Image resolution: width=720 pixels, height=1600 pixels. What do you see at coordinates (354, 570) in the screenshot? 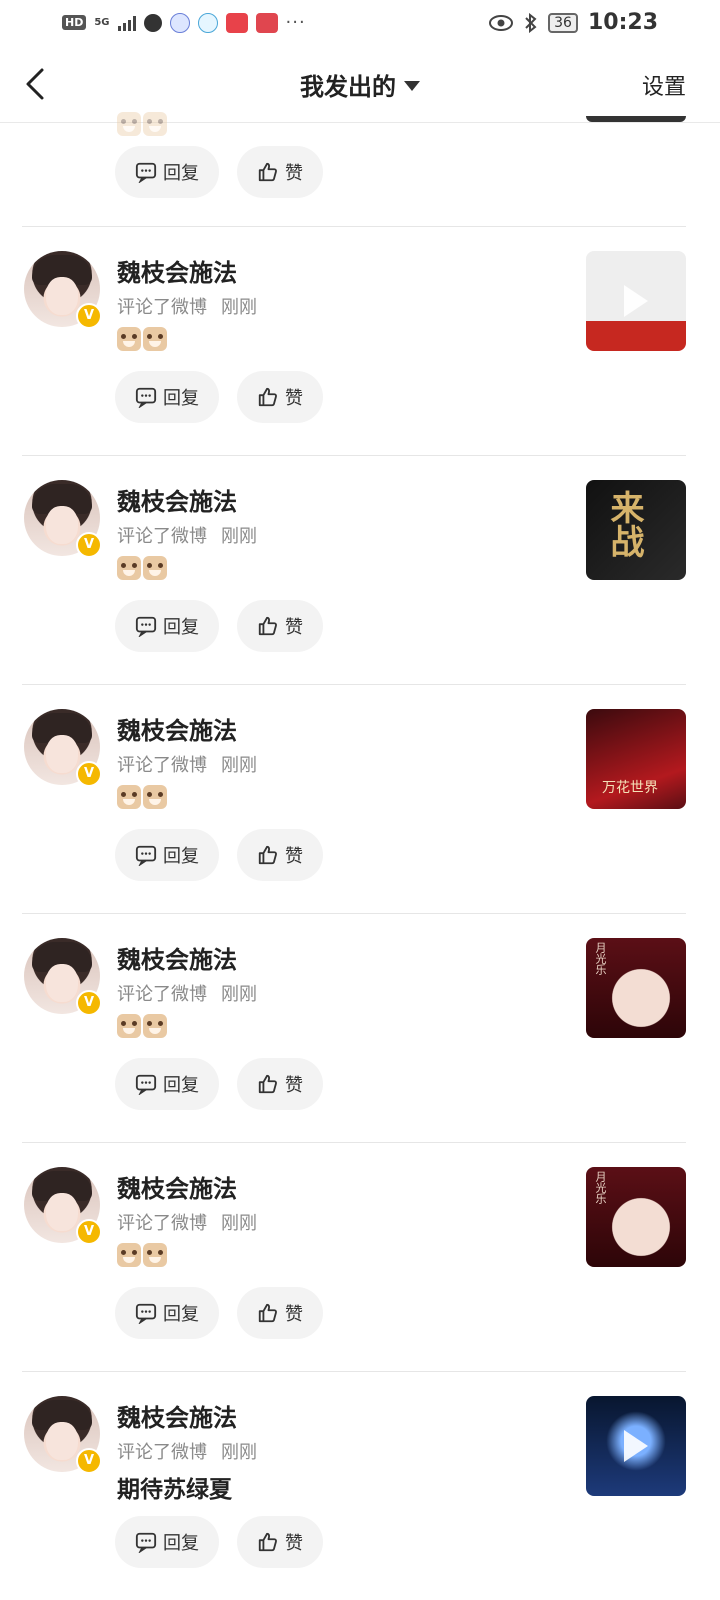
I see `list-item: V 魏枝会施法 评论了微博 刚刚 来战 回复 赞` at bounding box center [354, 570].